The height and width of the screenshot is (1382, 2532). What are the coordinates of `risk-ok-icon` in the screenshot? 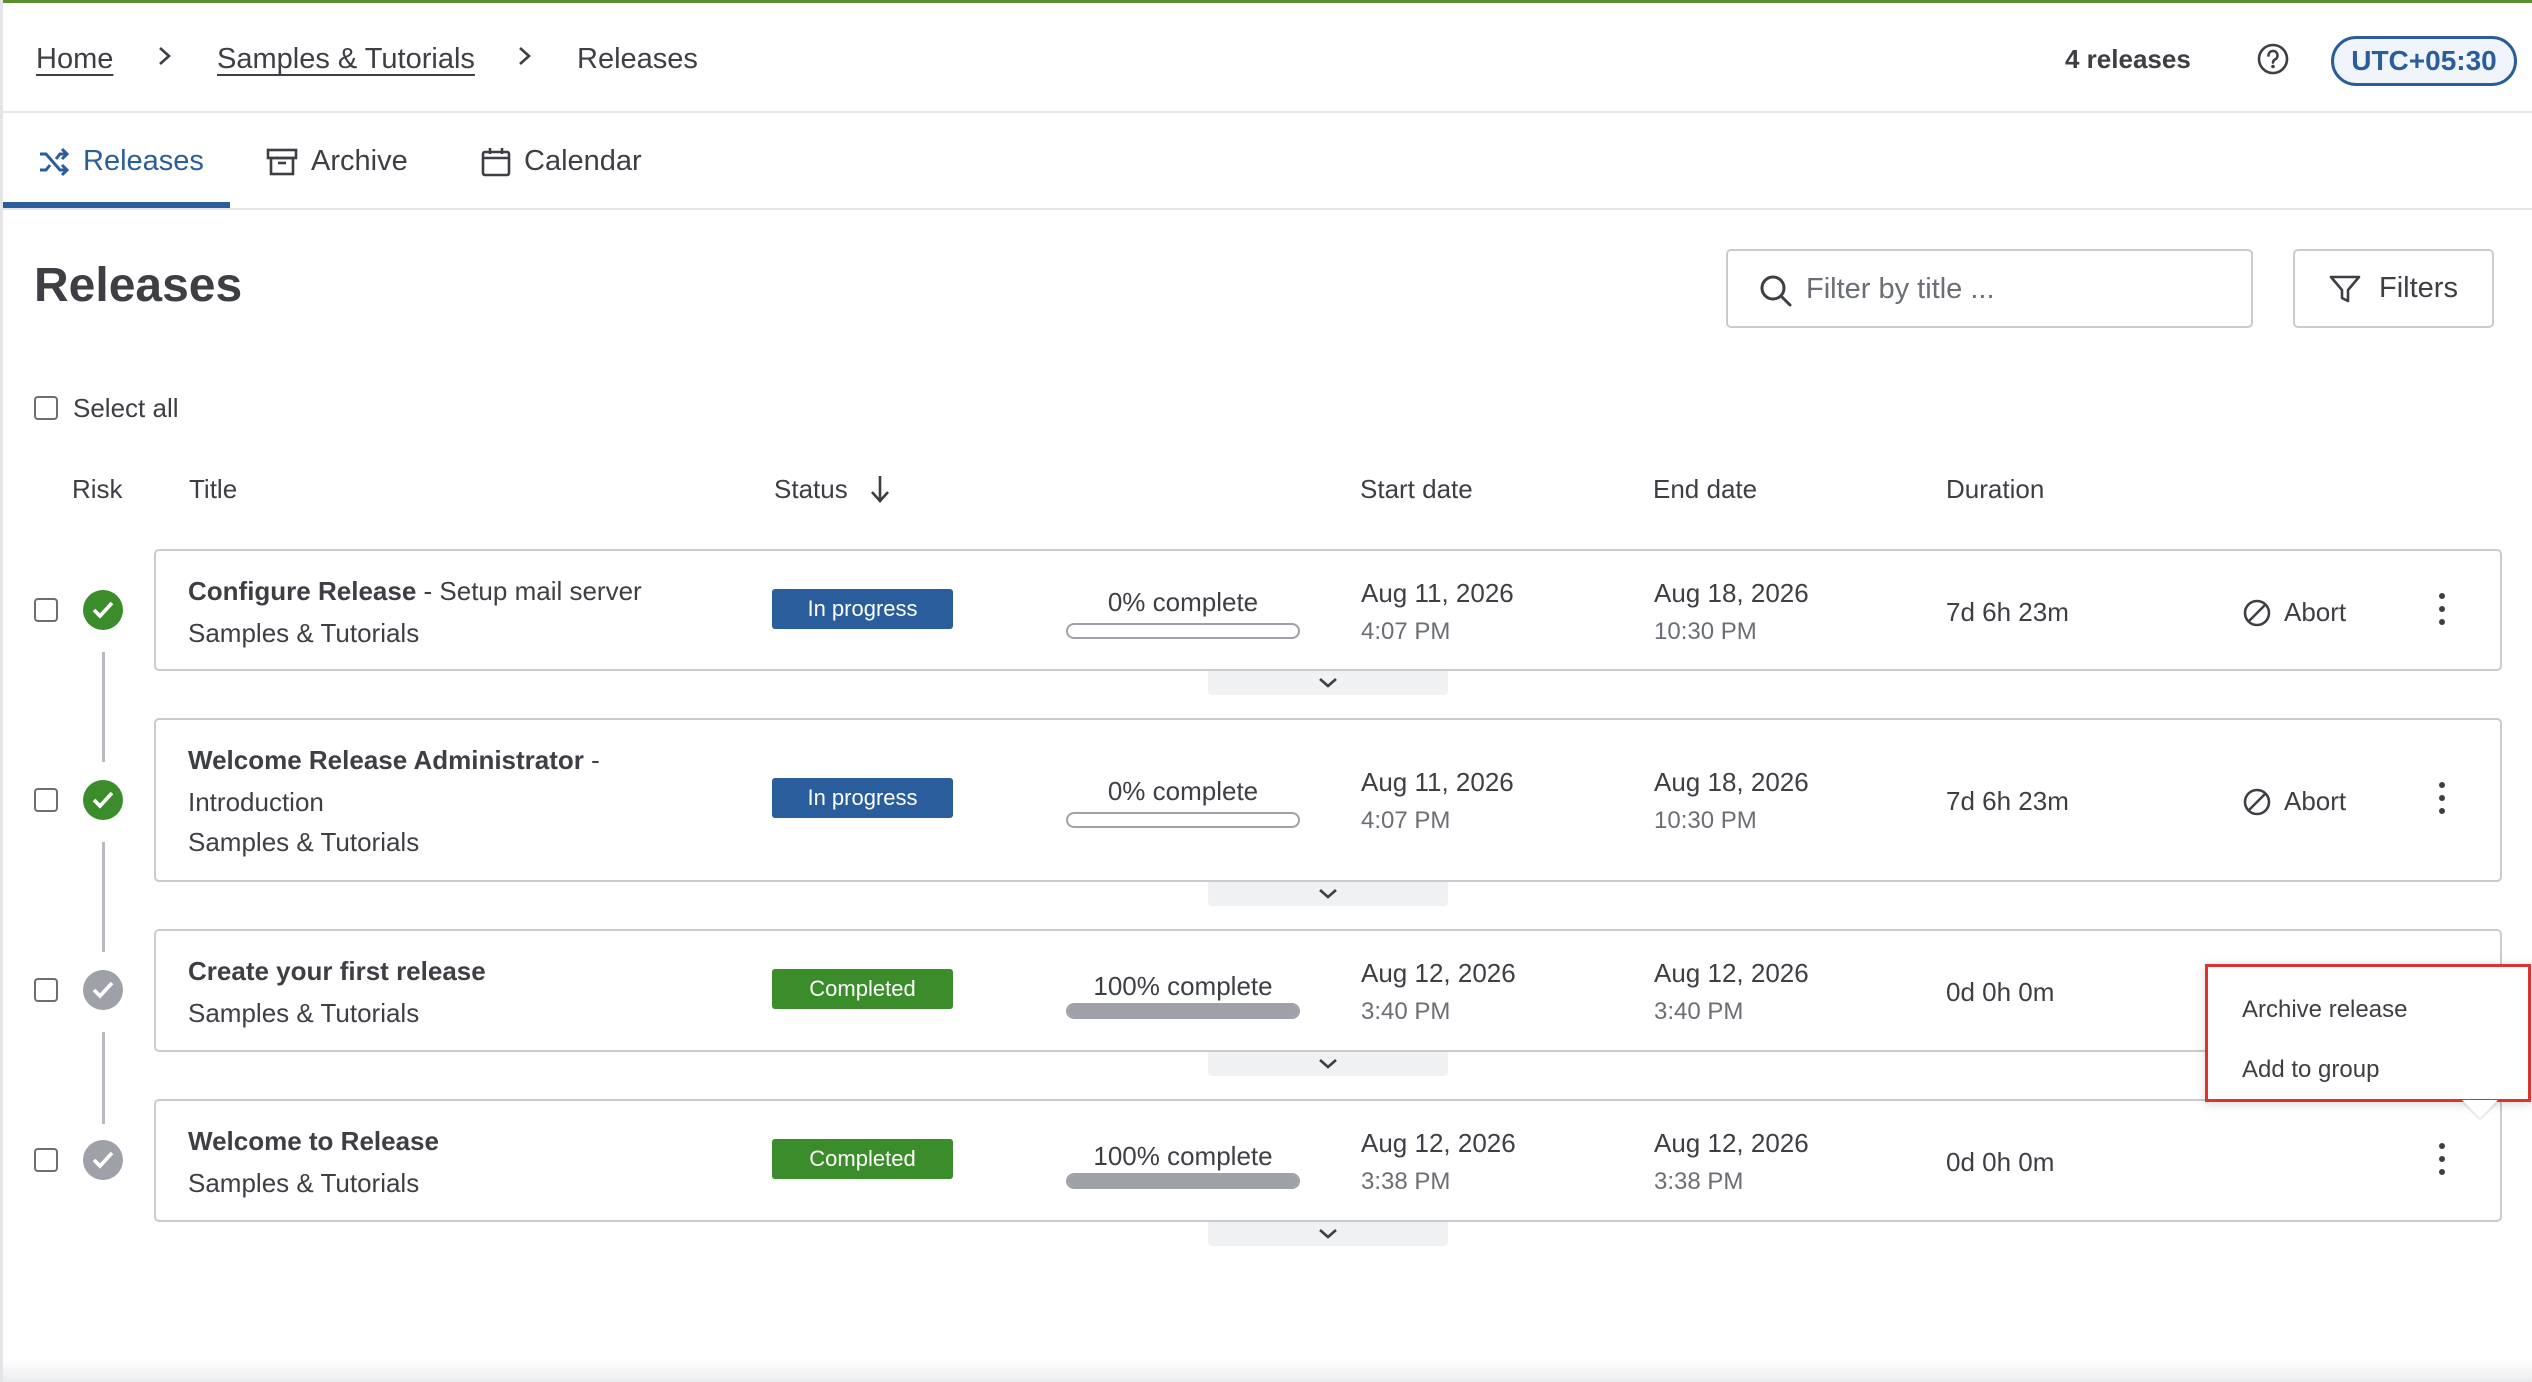 It's located at (103, 800).